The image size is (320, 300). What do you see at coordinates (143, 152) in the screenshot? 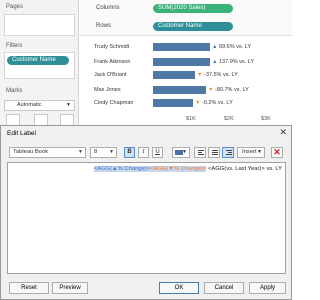
I see `italic-button: I` at bounding box center [143, 152].